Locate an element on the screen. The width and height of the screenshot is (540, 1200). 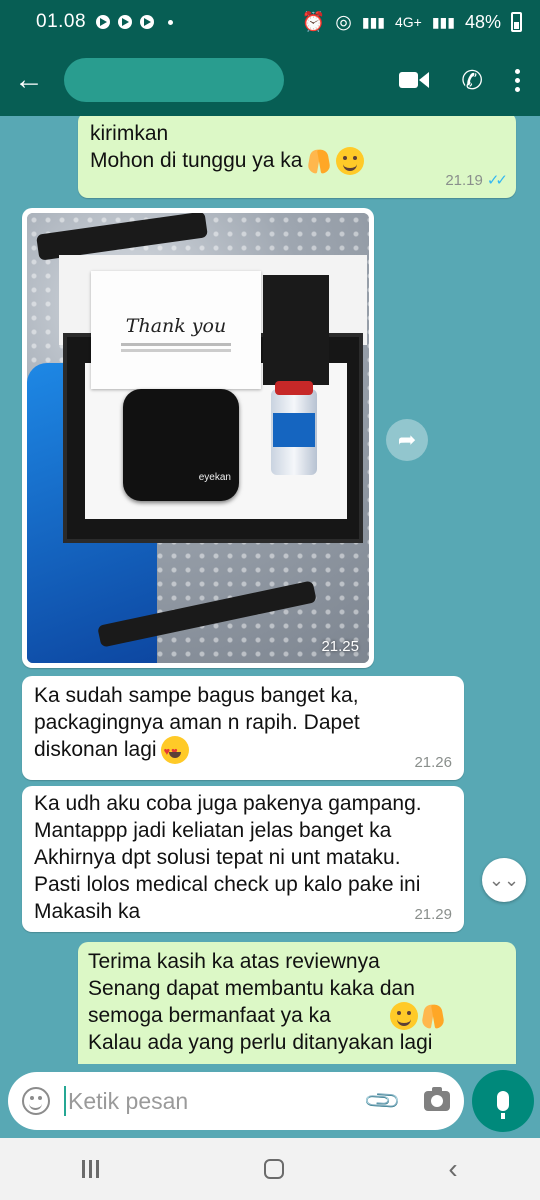
back-arrow-icon: ← is located at coordinates (29, 80).